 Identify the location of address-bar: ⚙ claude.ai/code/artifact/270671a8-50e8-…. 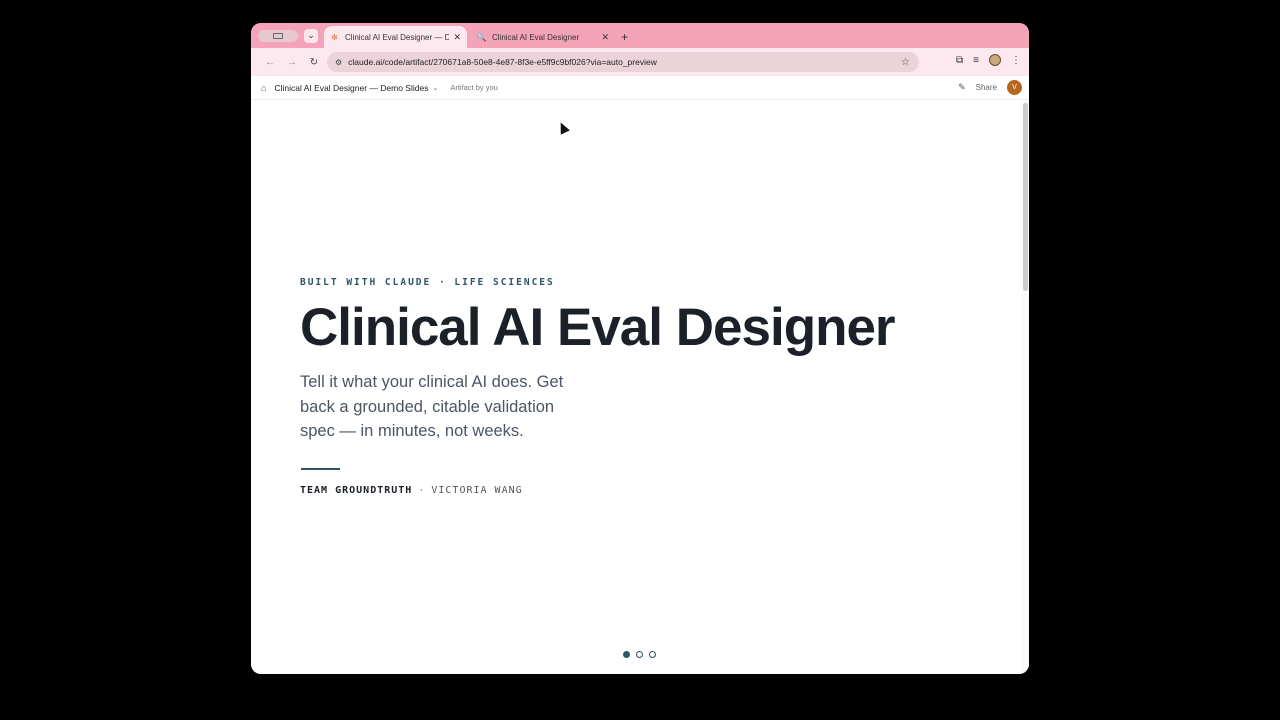
(623, 62).